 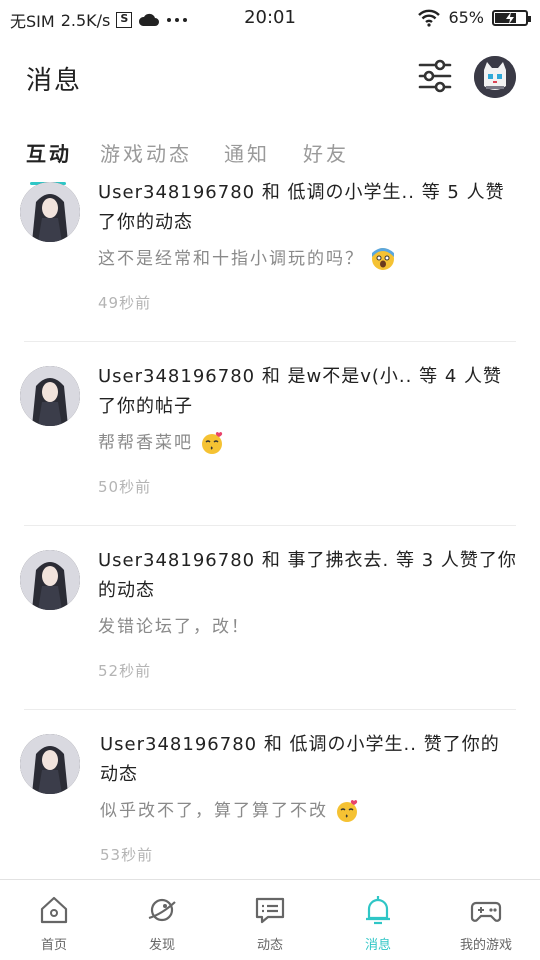 I want to click on tab-notifications: 通知, so click(x=247, y=152).